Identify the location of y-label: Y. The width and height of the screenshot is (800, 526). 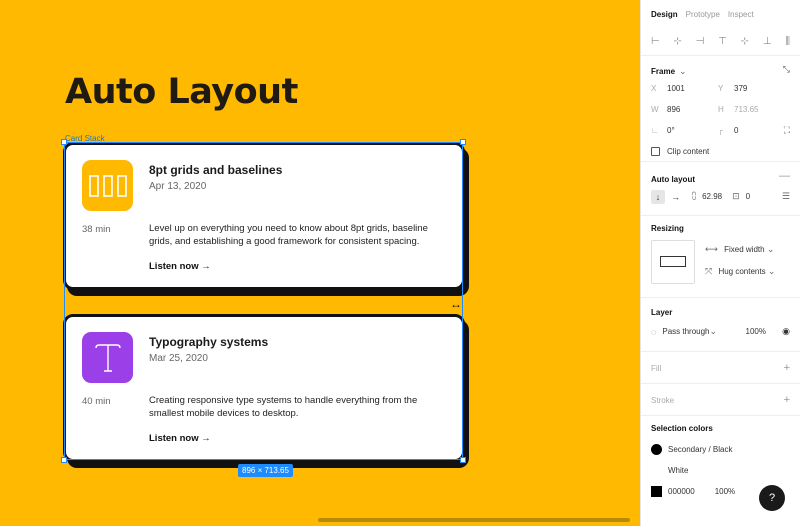
(721, 88).